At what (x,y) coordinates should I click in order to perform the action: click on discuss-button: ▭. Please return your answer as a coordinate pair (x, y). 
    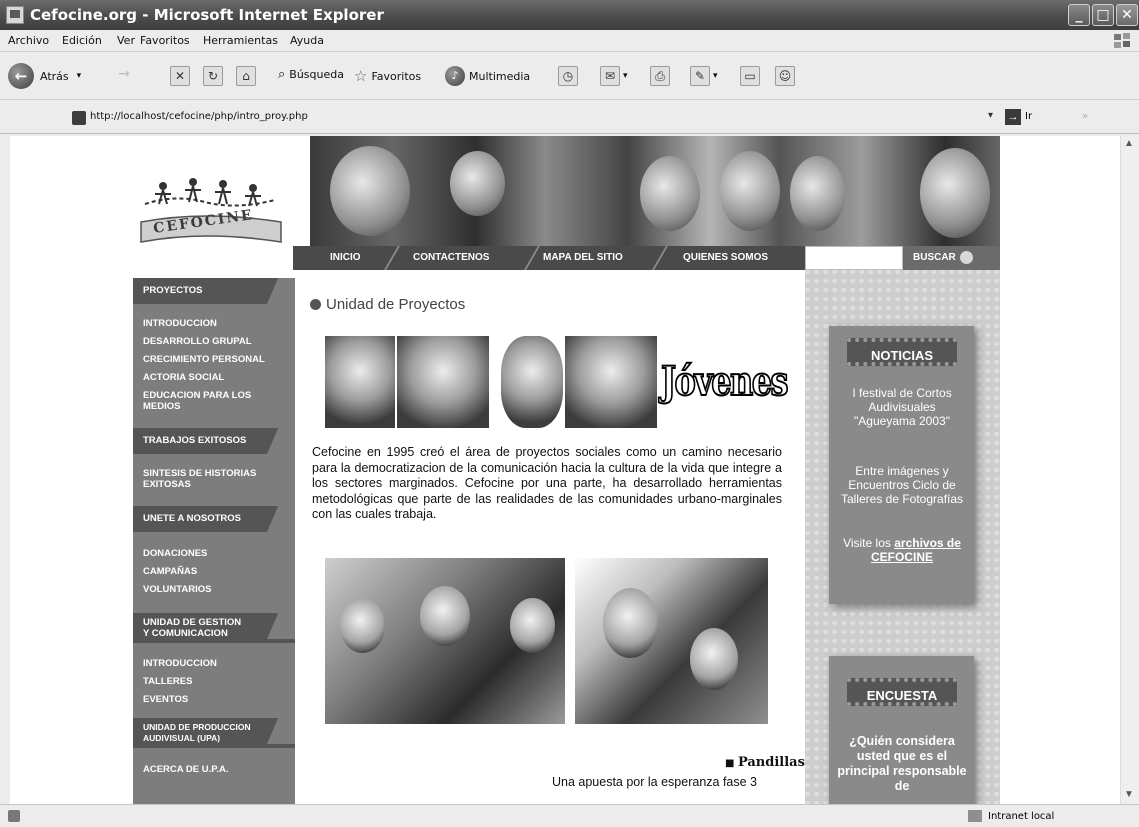
    Looking at the image, I should click on (750, 76).